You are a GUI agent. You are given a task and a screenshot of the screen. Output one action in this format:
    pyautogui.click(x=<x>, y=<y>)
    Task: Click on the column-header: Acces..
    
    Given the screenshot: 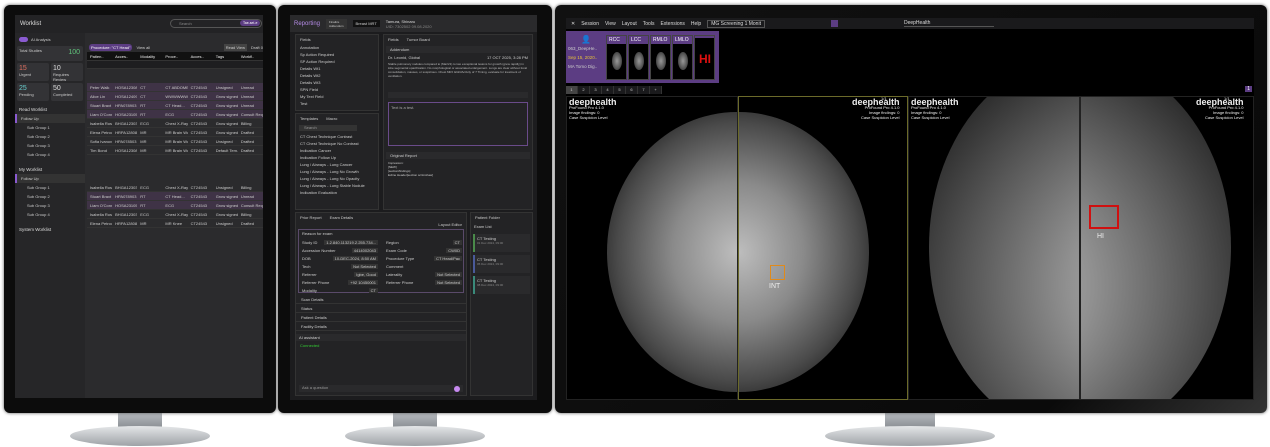 What is the action you would take?
    pyautogui.click(x=200, y=56)
    